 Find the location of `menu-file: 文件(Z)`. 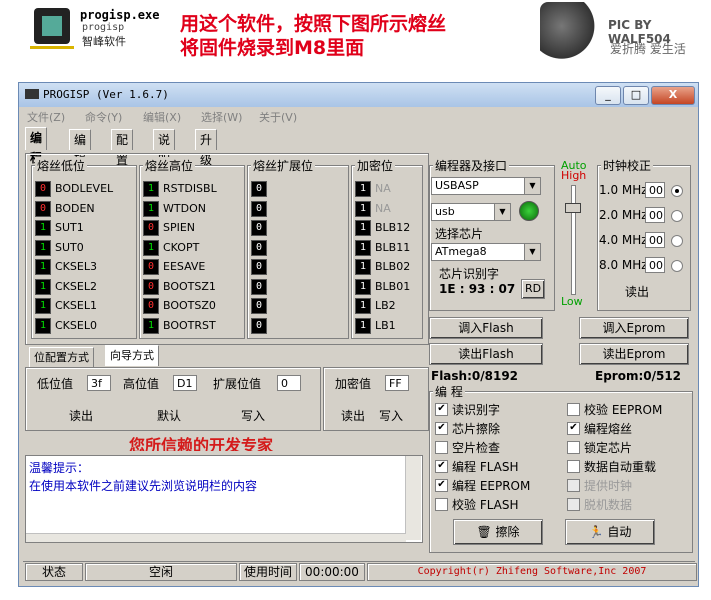

menu-file: 文件(Z) is located at coordinates (46, 117).